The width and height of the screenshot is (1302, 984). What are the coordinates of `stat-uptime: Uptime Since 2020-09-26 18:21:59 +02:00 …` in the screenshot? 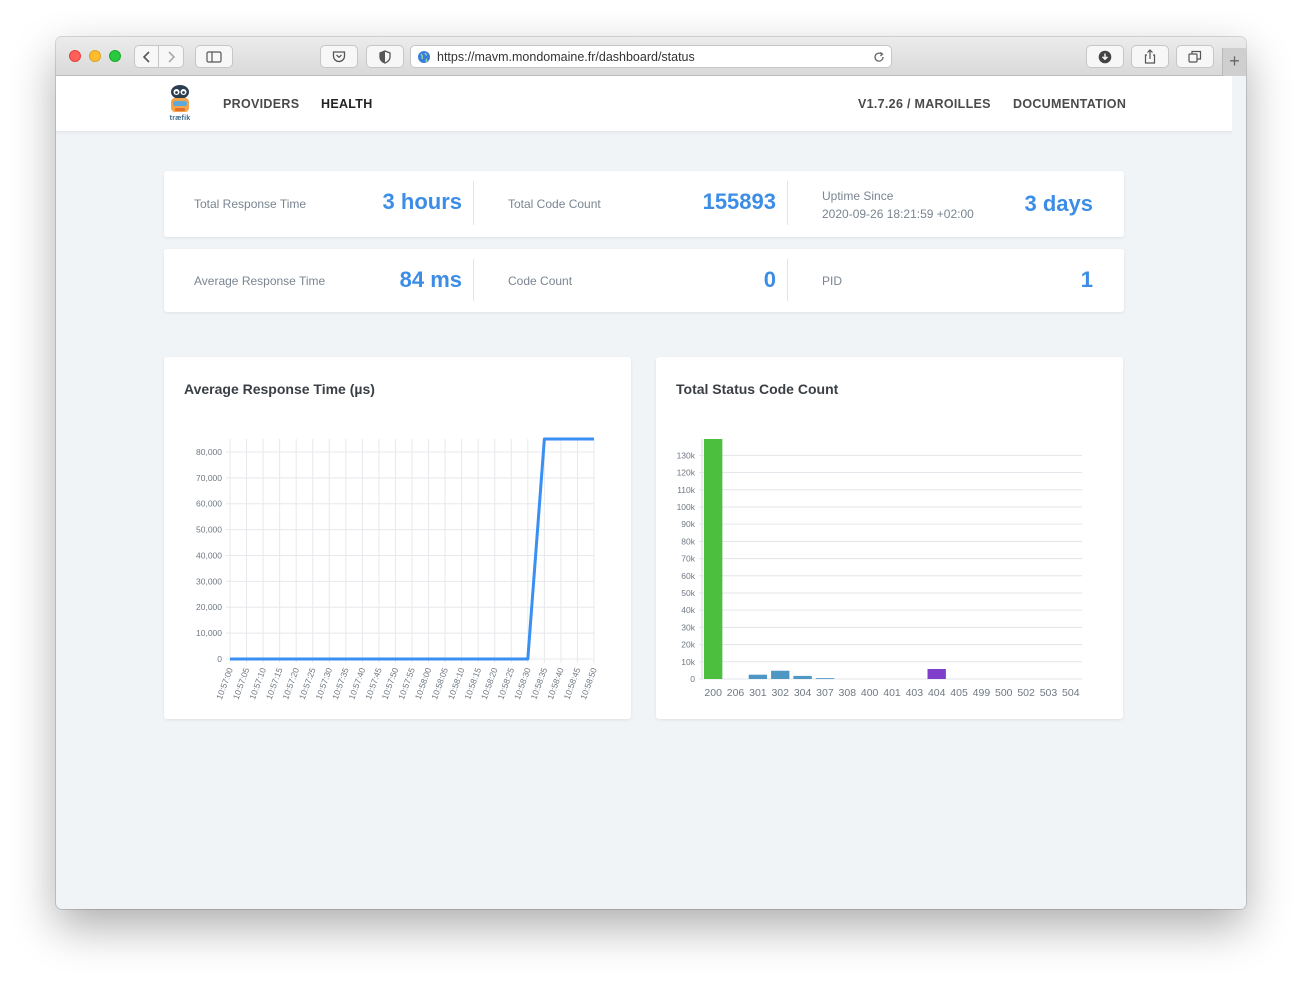 It's located at (958, 204).